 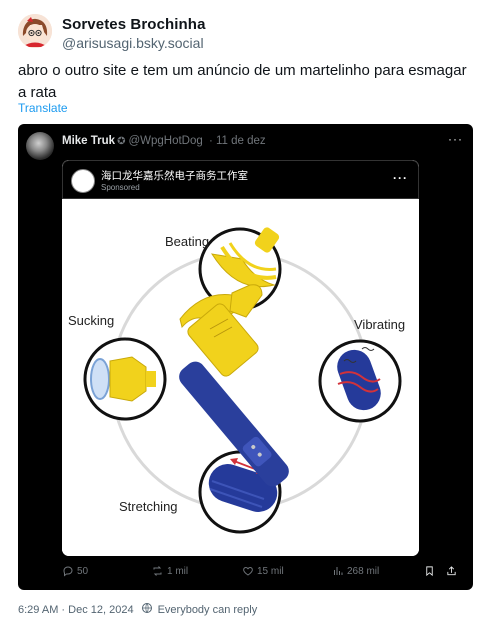 I want to click on ad-header: 海口龙华嘉乐然电子商务工作室 Sponsored ···, so click(x=240, y=179).